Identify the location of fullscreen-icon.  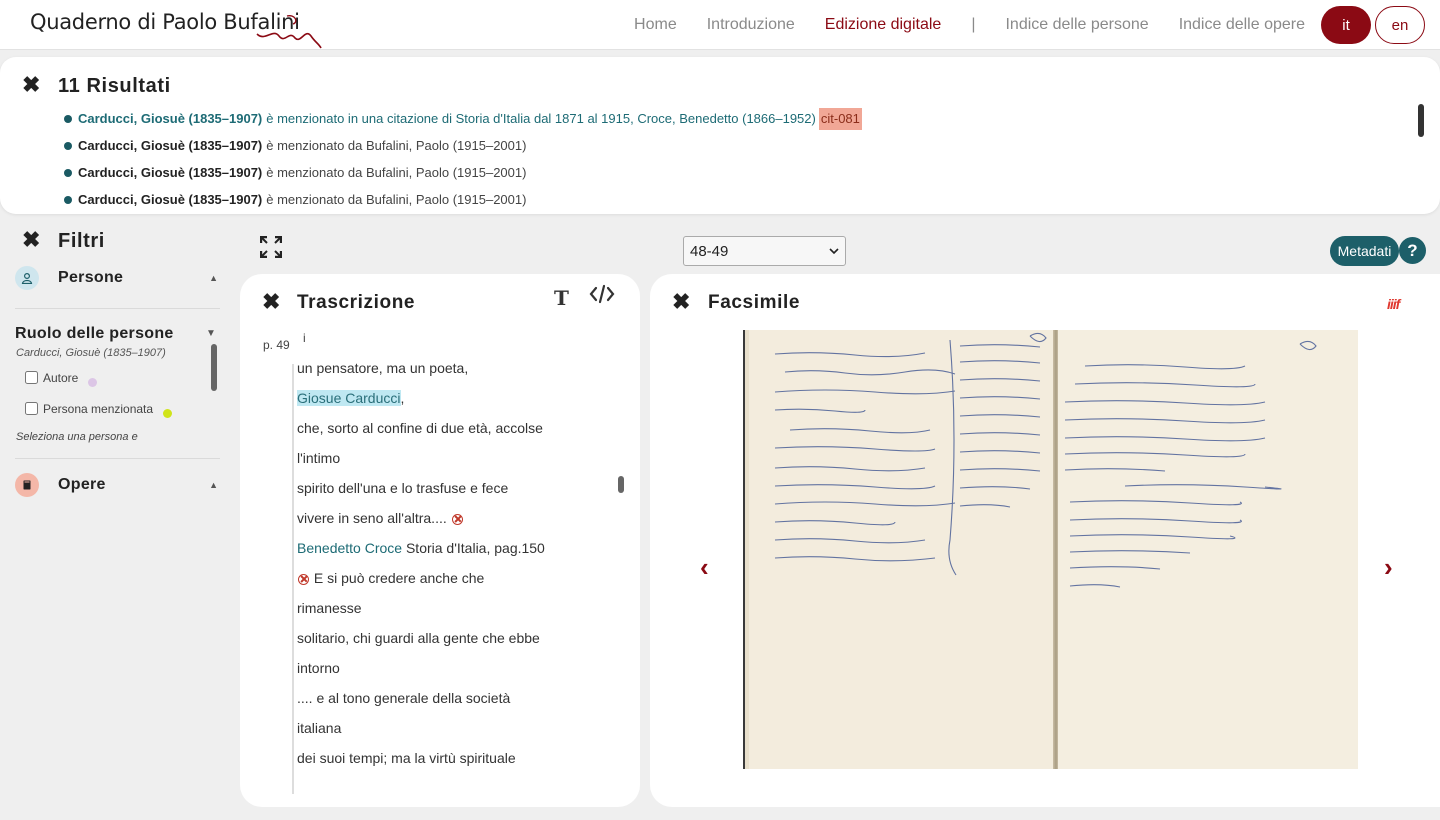
(271, 247).